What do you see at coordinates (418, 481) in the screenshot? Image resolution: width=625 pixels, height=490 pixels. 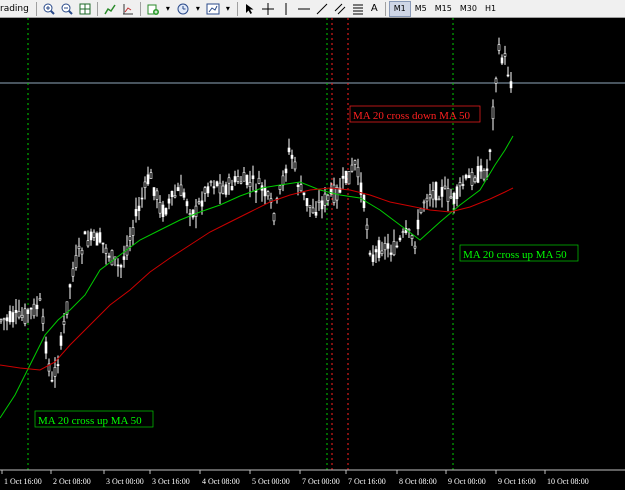 I see `time-tick-label: 8 Oct 08:00` at bounding box center [418, 481].